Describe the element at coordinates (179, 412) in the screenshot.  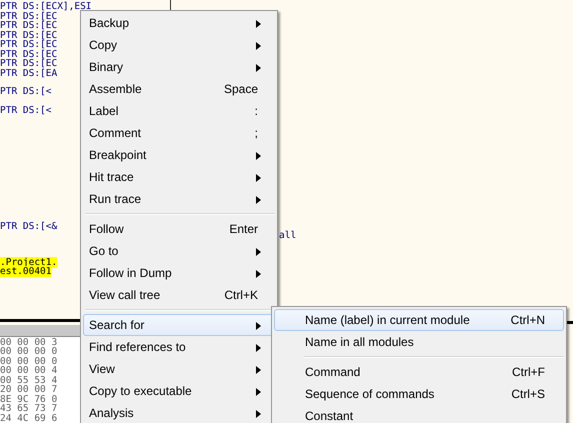
I see `menu-item: Analysis` at that location.